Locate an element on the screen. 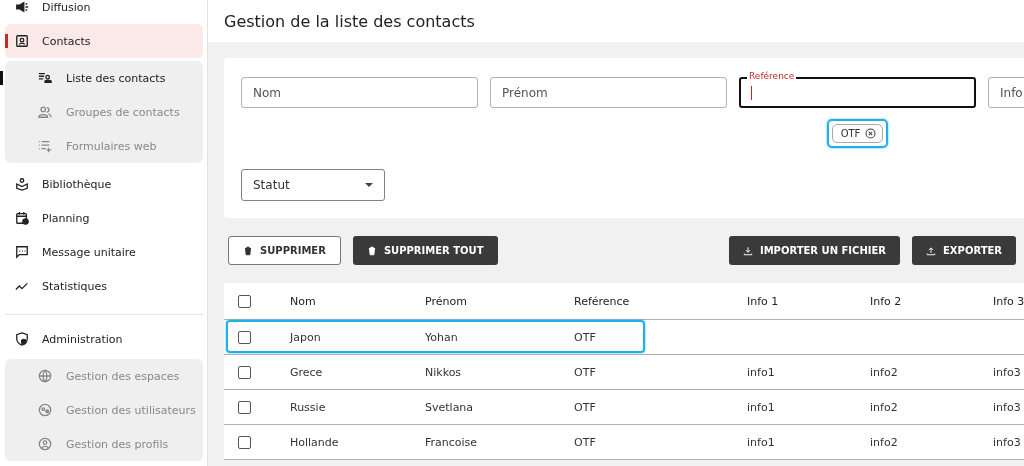 Image resolution: width=1024 pixels, height=466 pixels. column-header: Info 1 is located at coordinates (763, 301).